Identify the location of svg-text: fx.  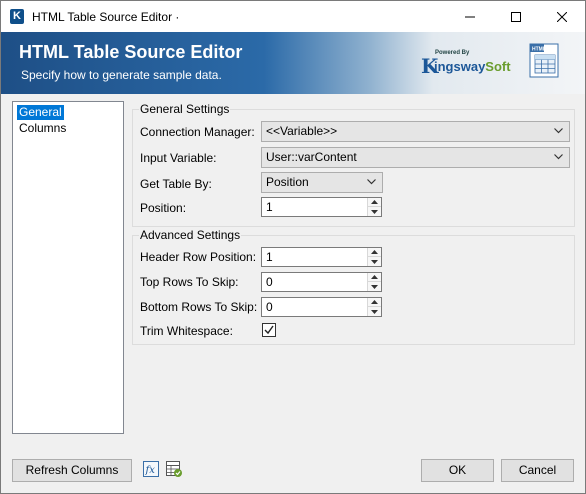
(150, 470).